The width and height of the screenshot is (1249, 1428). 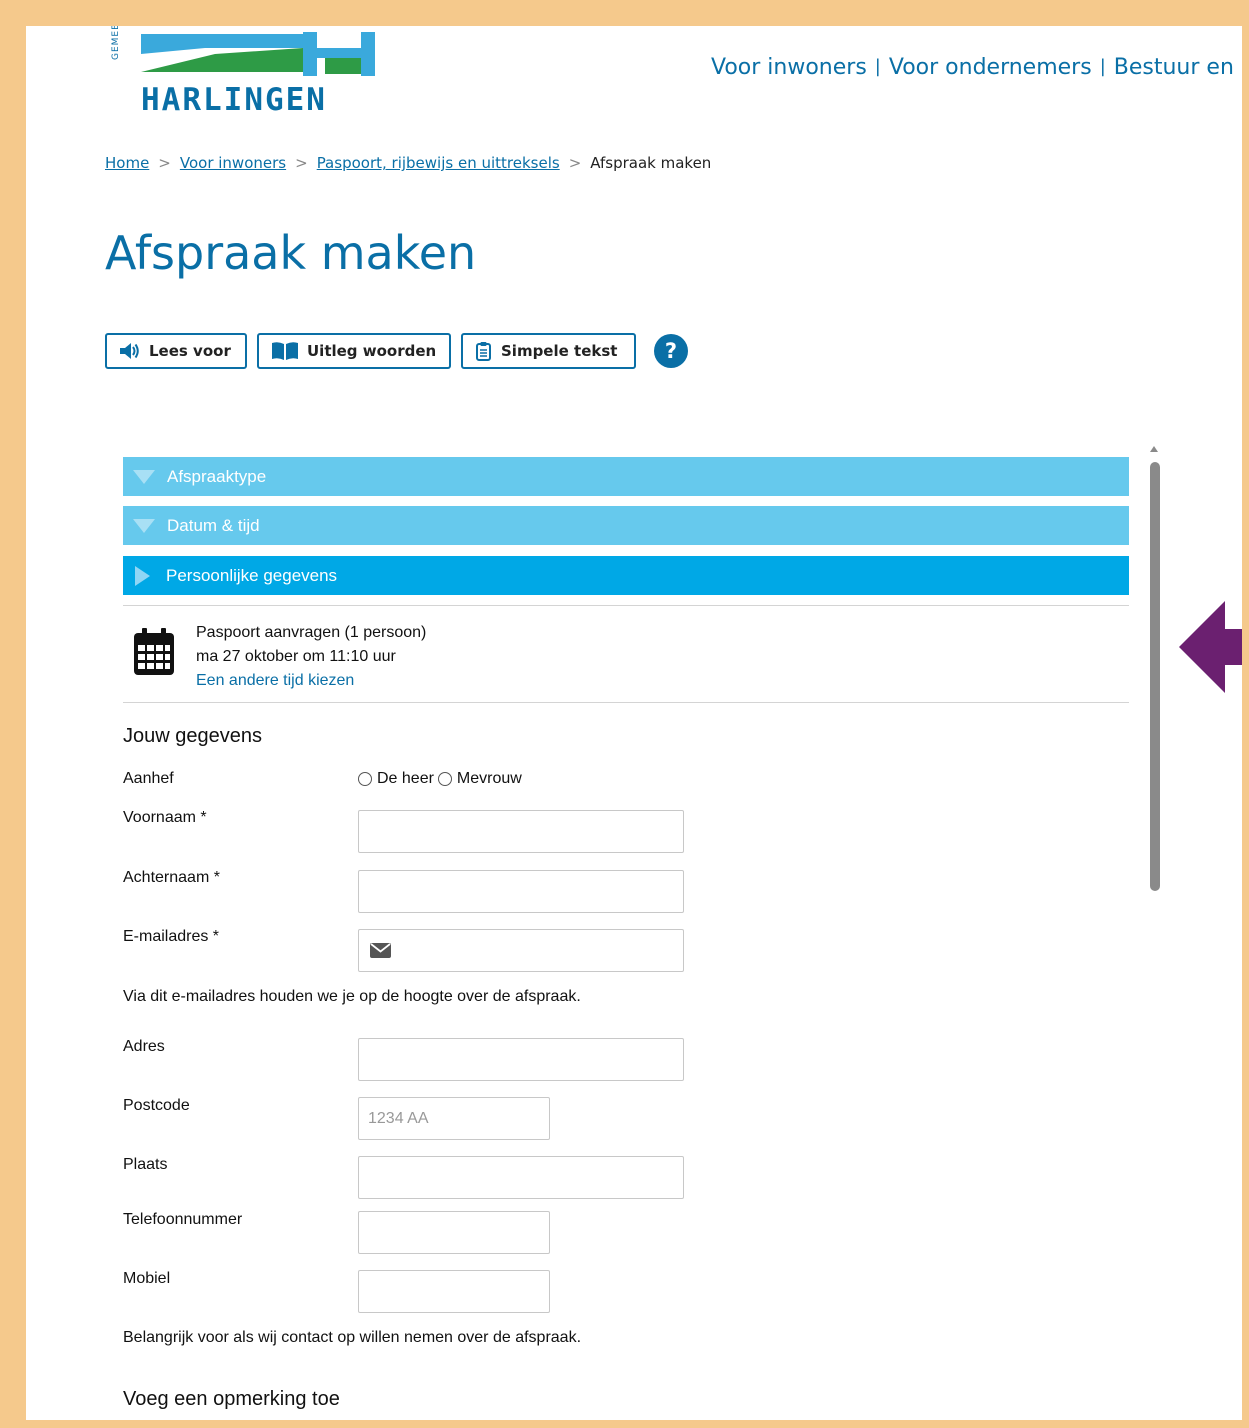 I want to click on email-input, so click(x=541, y=951).